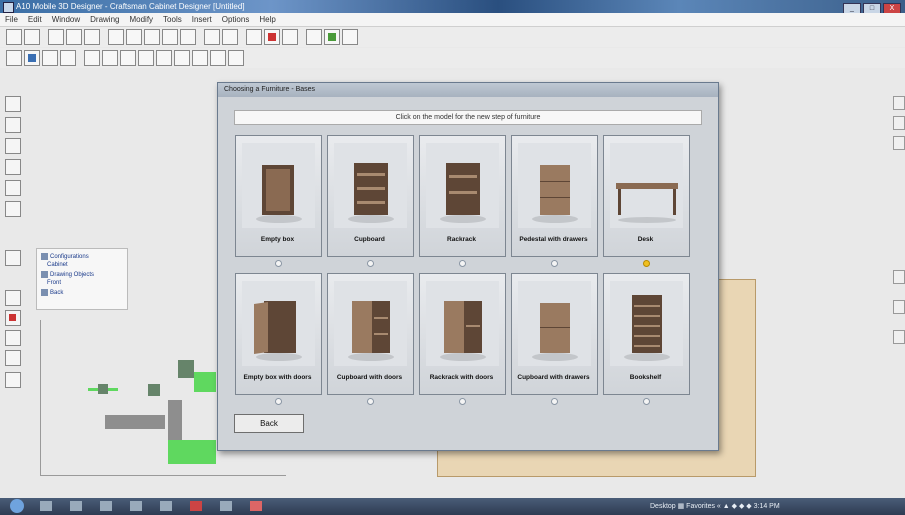  I want to click on menu-options: Options, so click(236, 19).